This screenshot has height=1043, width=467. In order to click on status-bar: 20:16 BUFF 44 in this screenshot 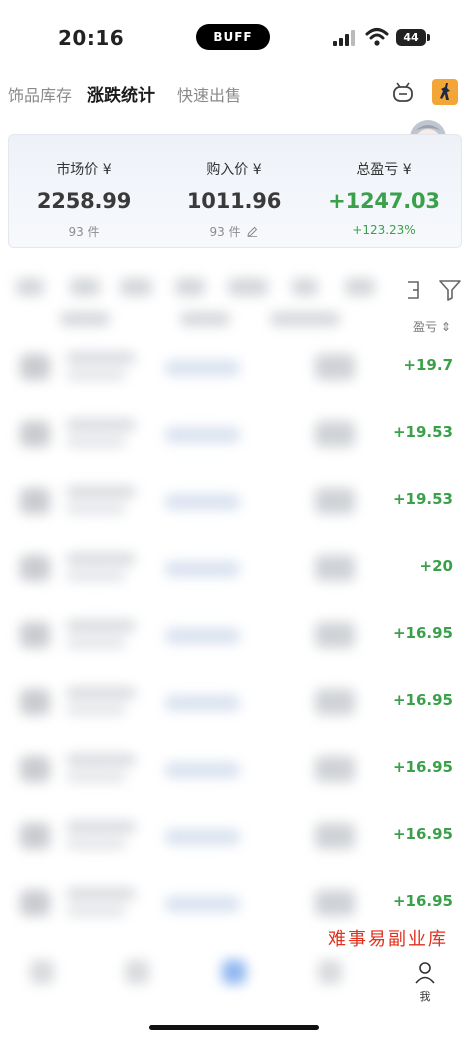, I will do `click(233, 36)`.